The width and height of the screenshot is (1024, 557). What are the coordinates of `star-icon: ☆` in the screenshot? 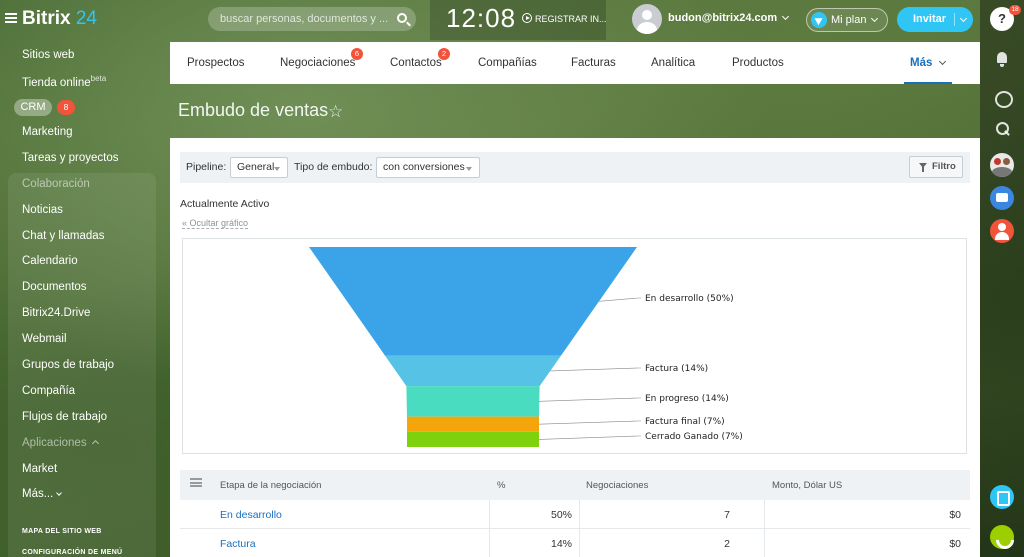 It's located at (335, 112).